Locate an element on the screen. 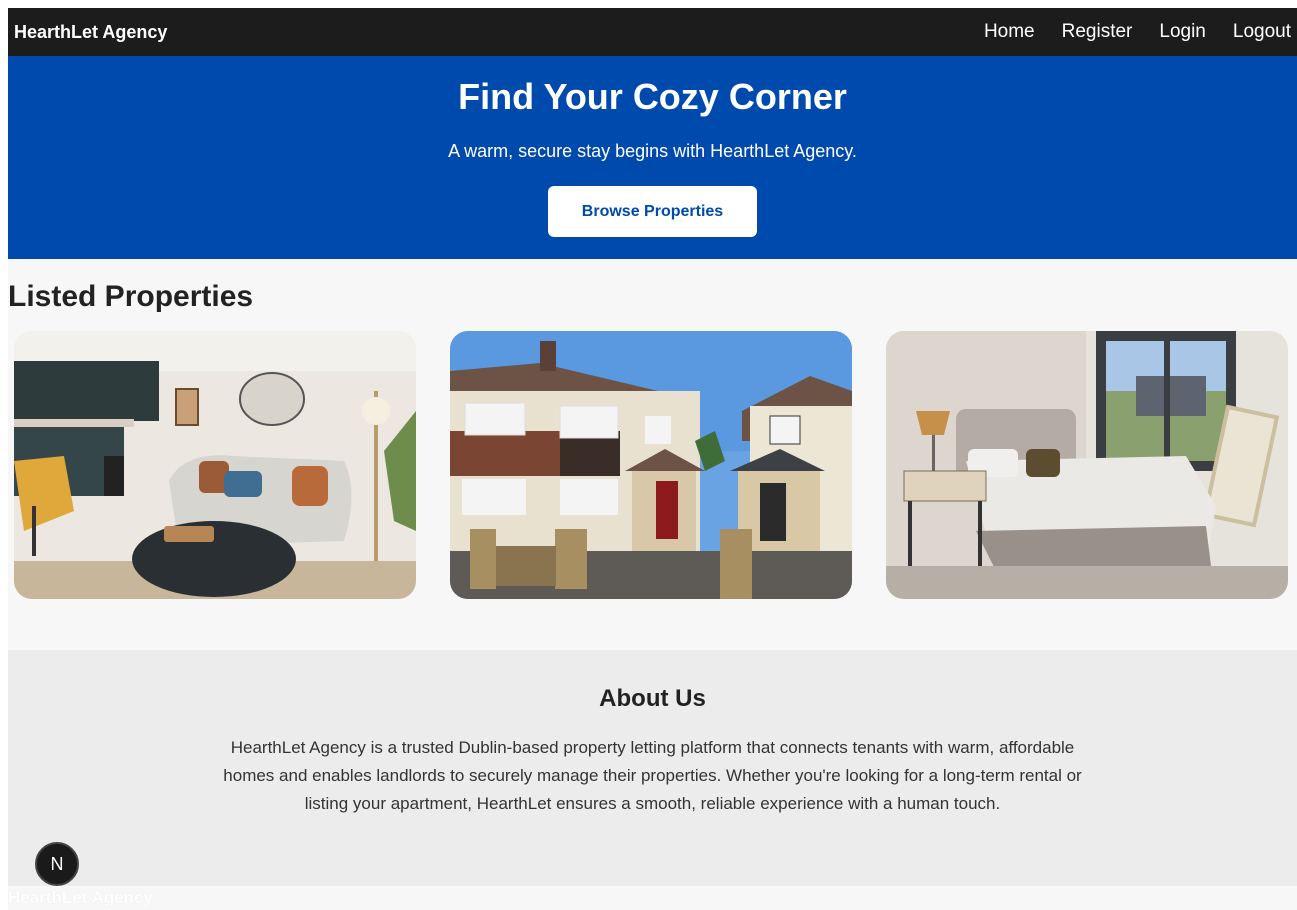 Image resolution: width=1297 pixels, height=910 pixels. footer-text: HearthLet Agency is located at coordinates (80, 897).